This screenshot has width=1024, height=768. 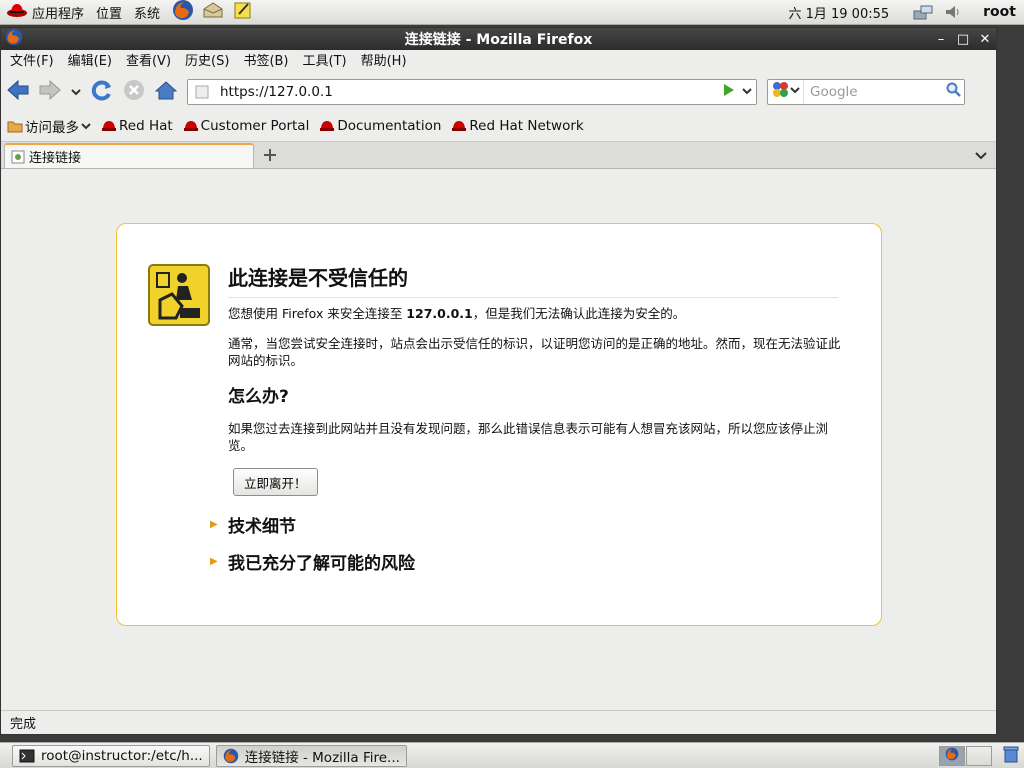 I want to click on menu-bookmarks: 书签(B), so click(x=265, y=62).